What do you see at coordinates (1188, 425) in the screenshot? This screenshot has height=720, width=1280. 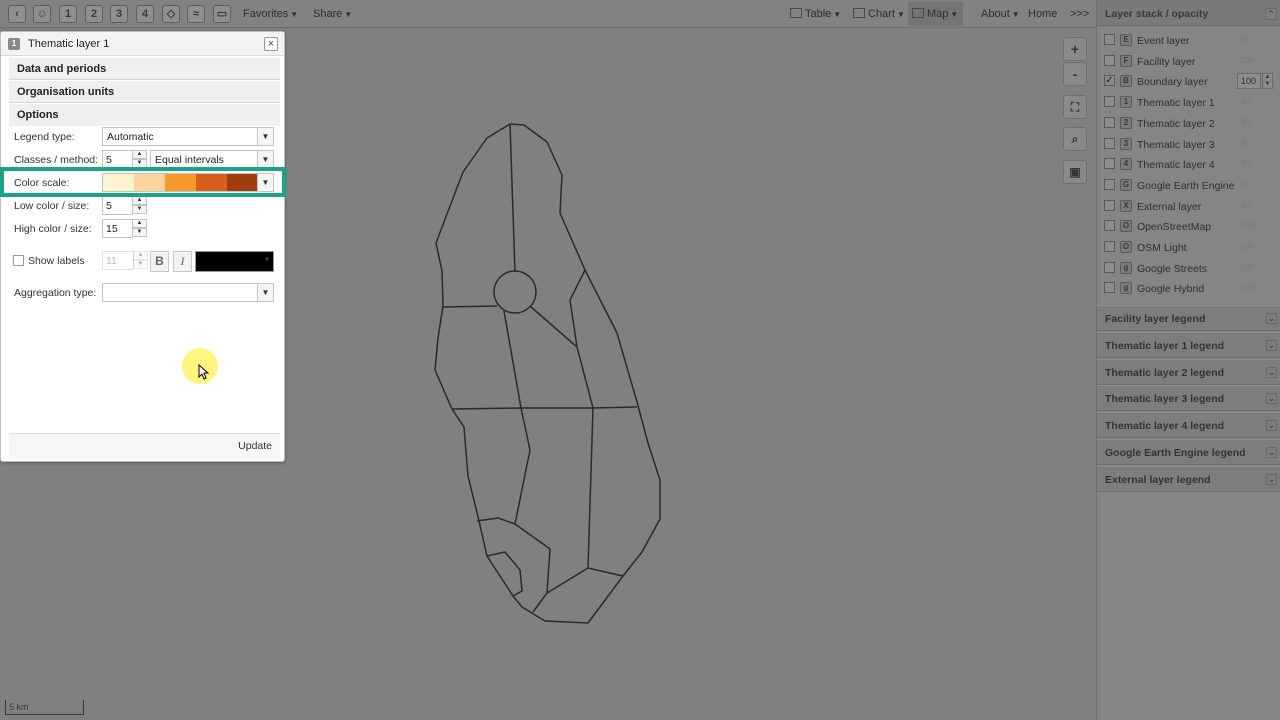 I see `legend-header: Thematic layer 4 legend ⌄` at bounding box center [1188, 425].